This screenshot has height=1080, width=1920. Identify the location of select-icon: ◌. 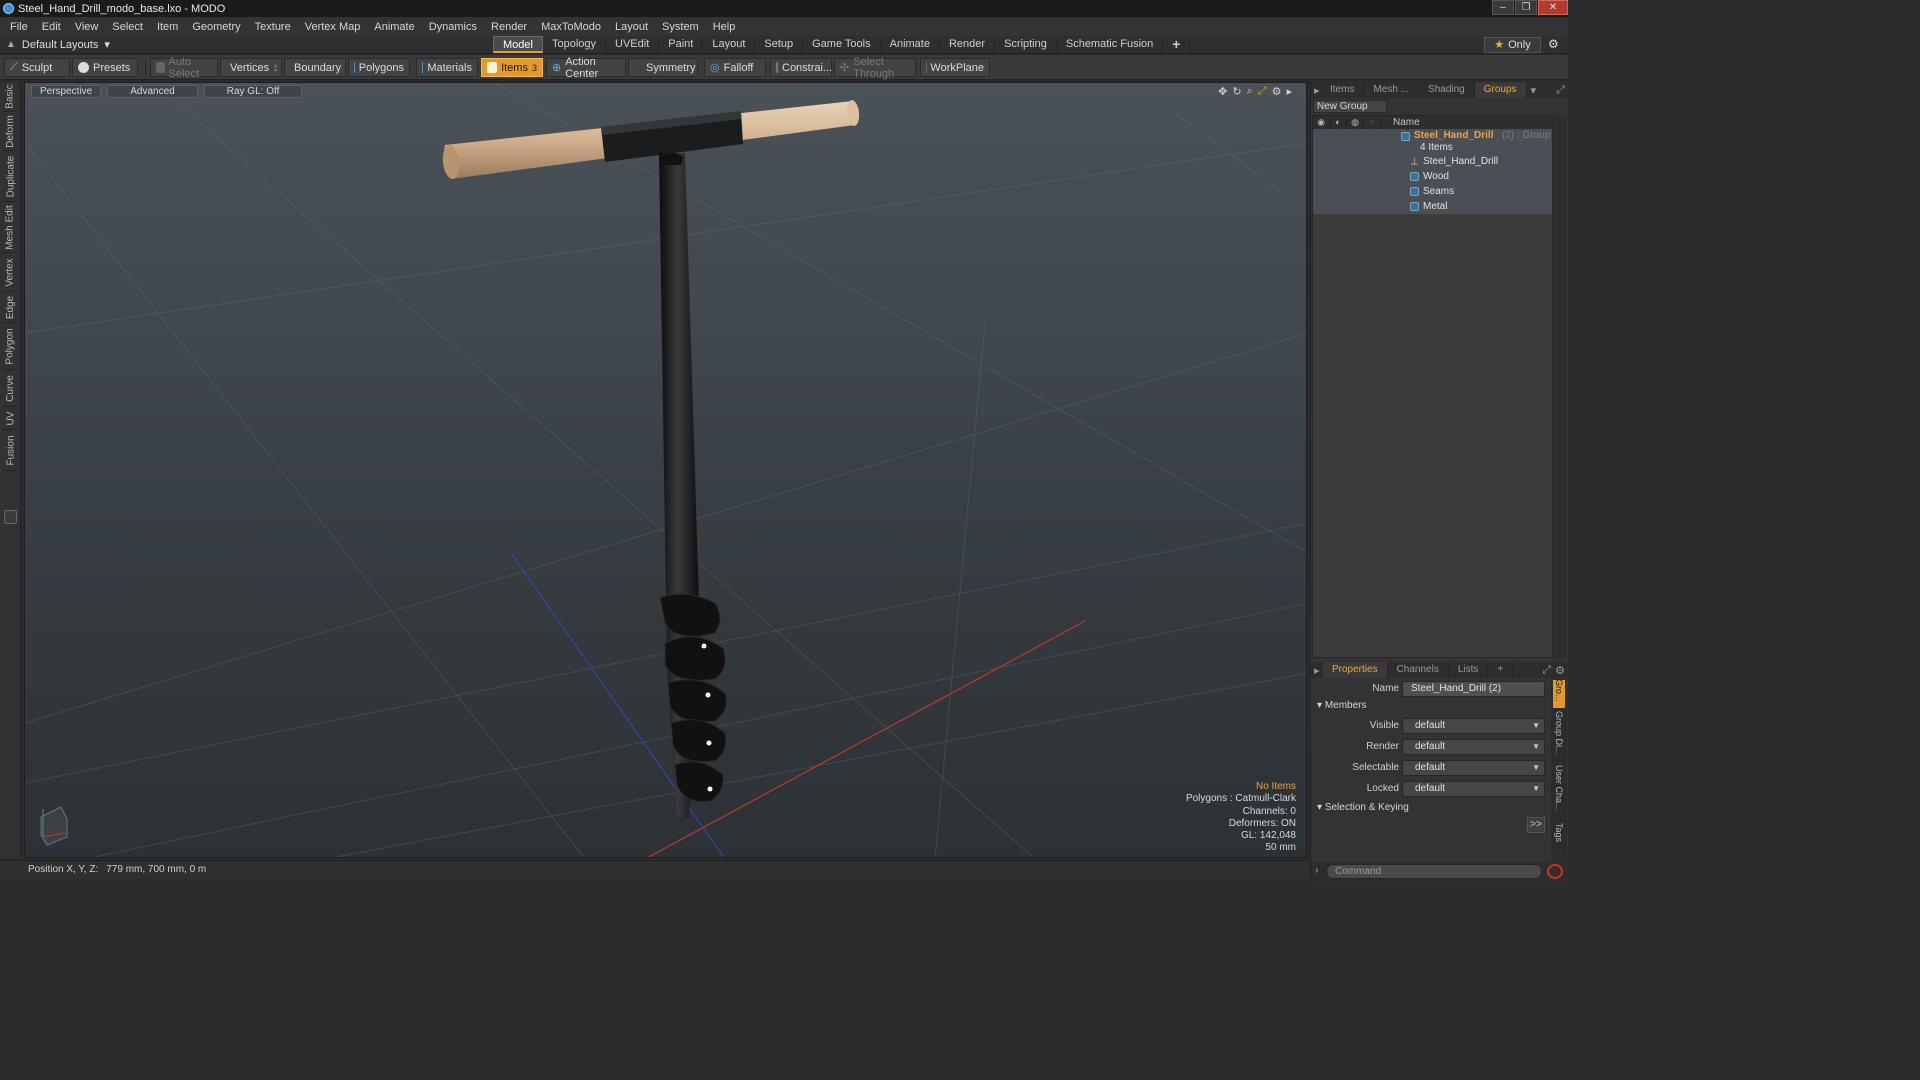
(1372, 122).